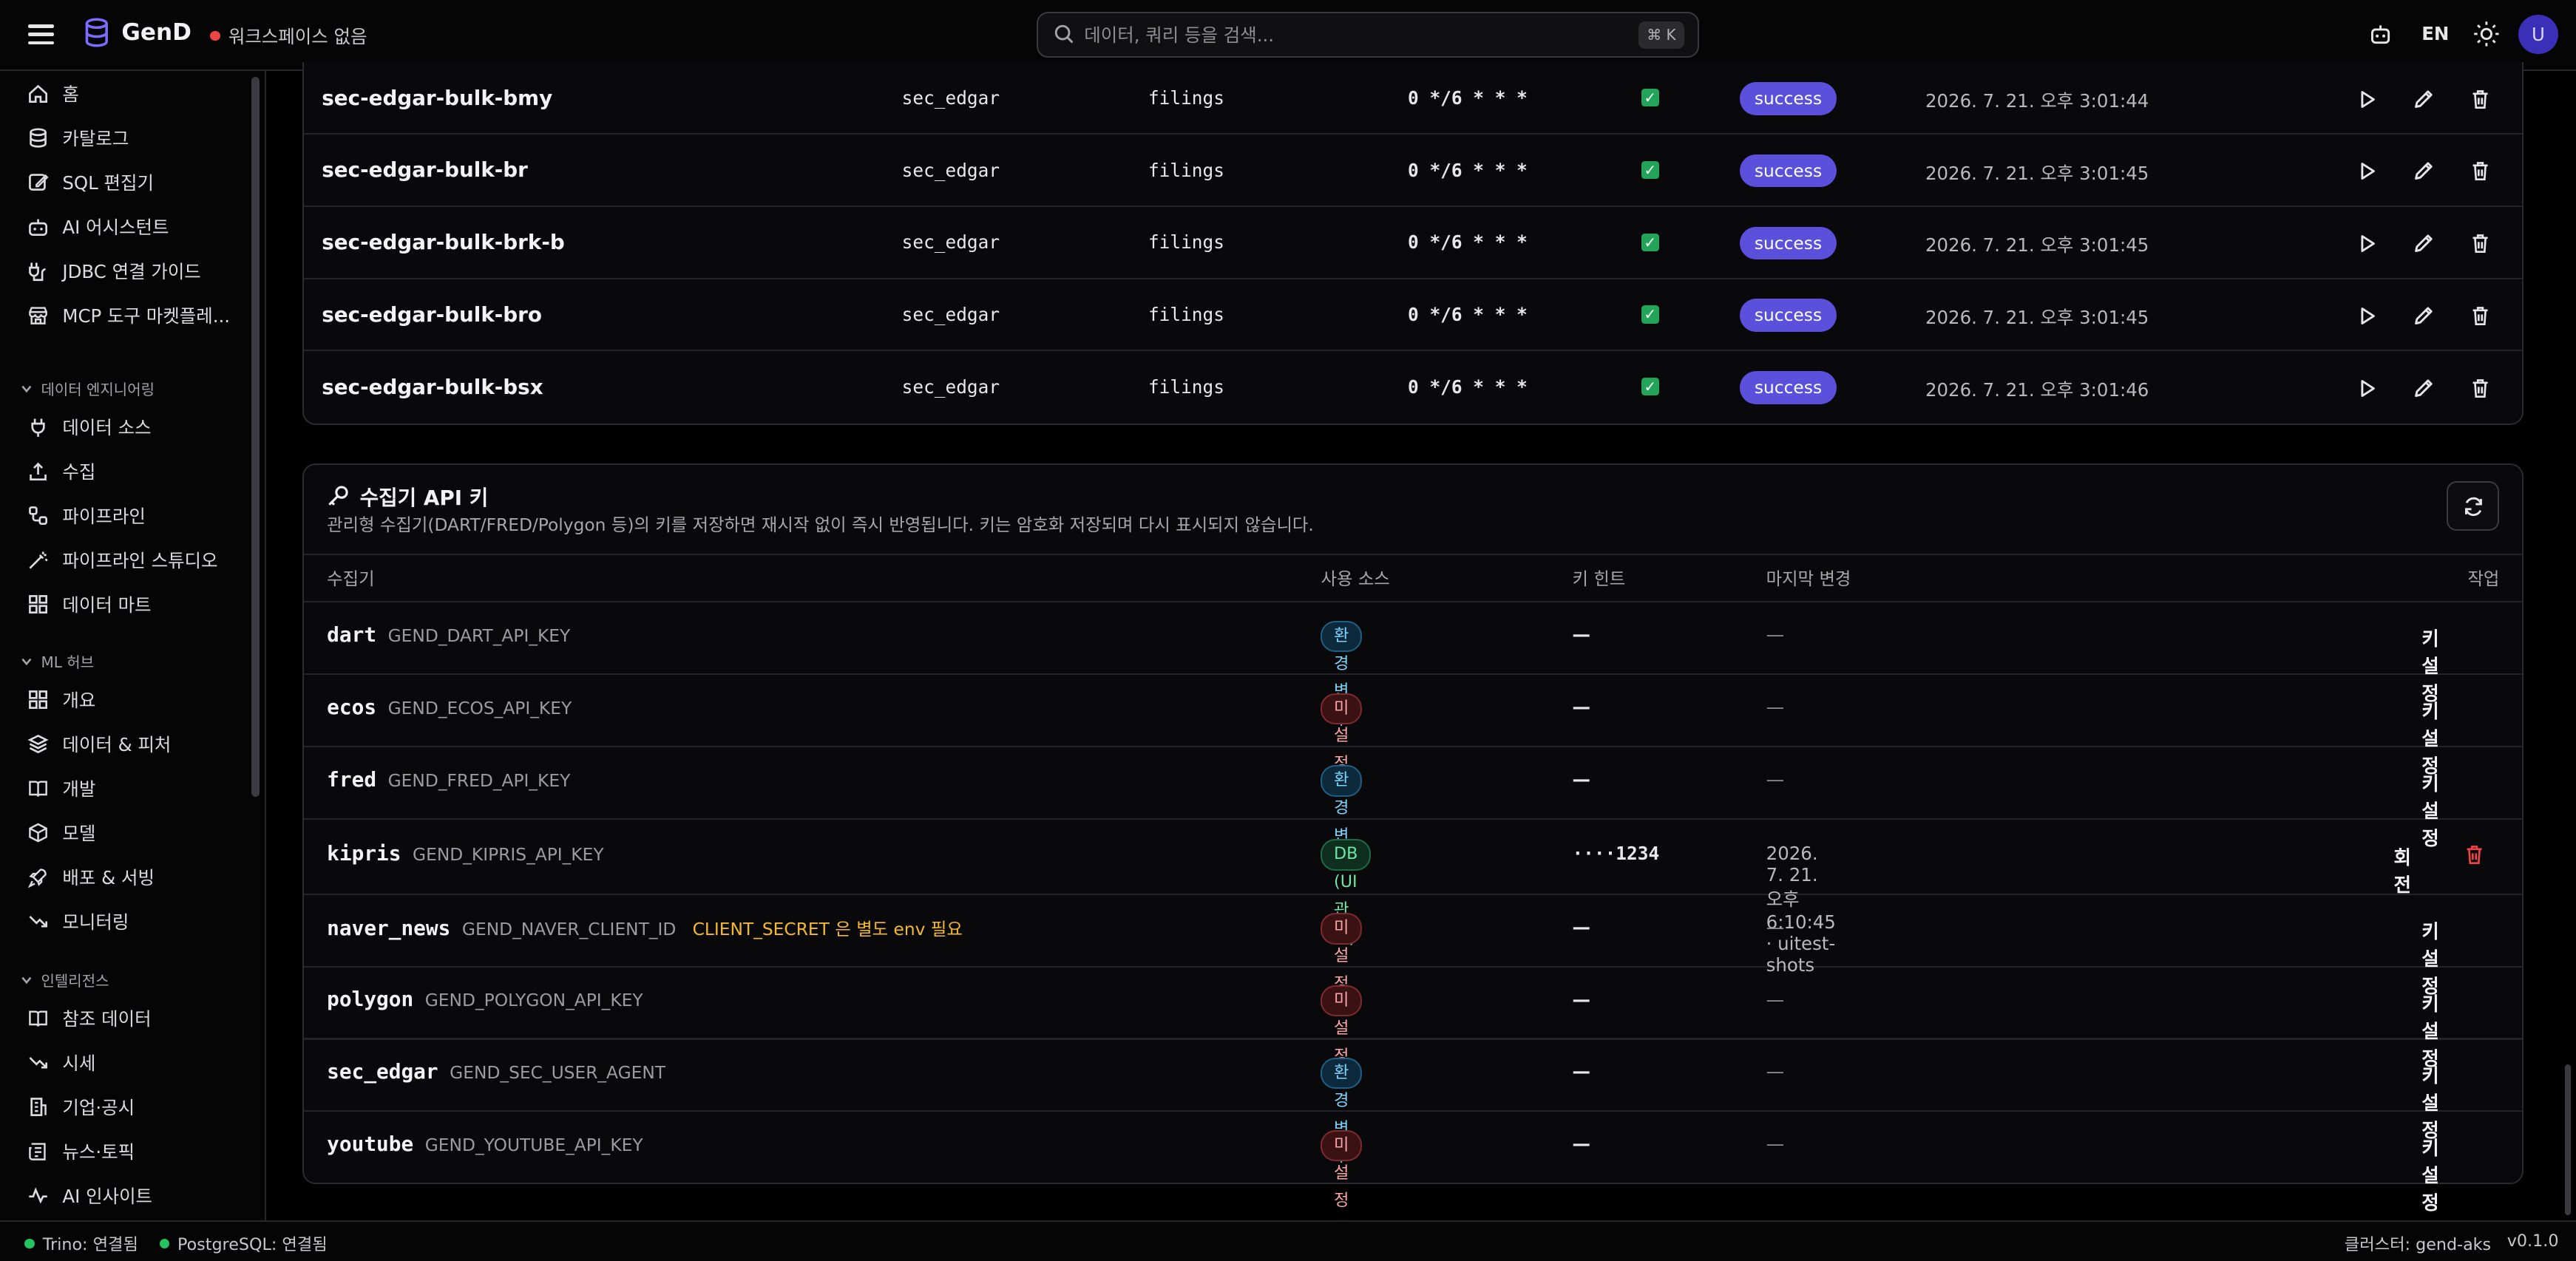  What do you see at coordinates (443, 242) in the screenshot?
I see `job-name: sec-edgar-bulk-brk-b` at bounding box center [443, 242].